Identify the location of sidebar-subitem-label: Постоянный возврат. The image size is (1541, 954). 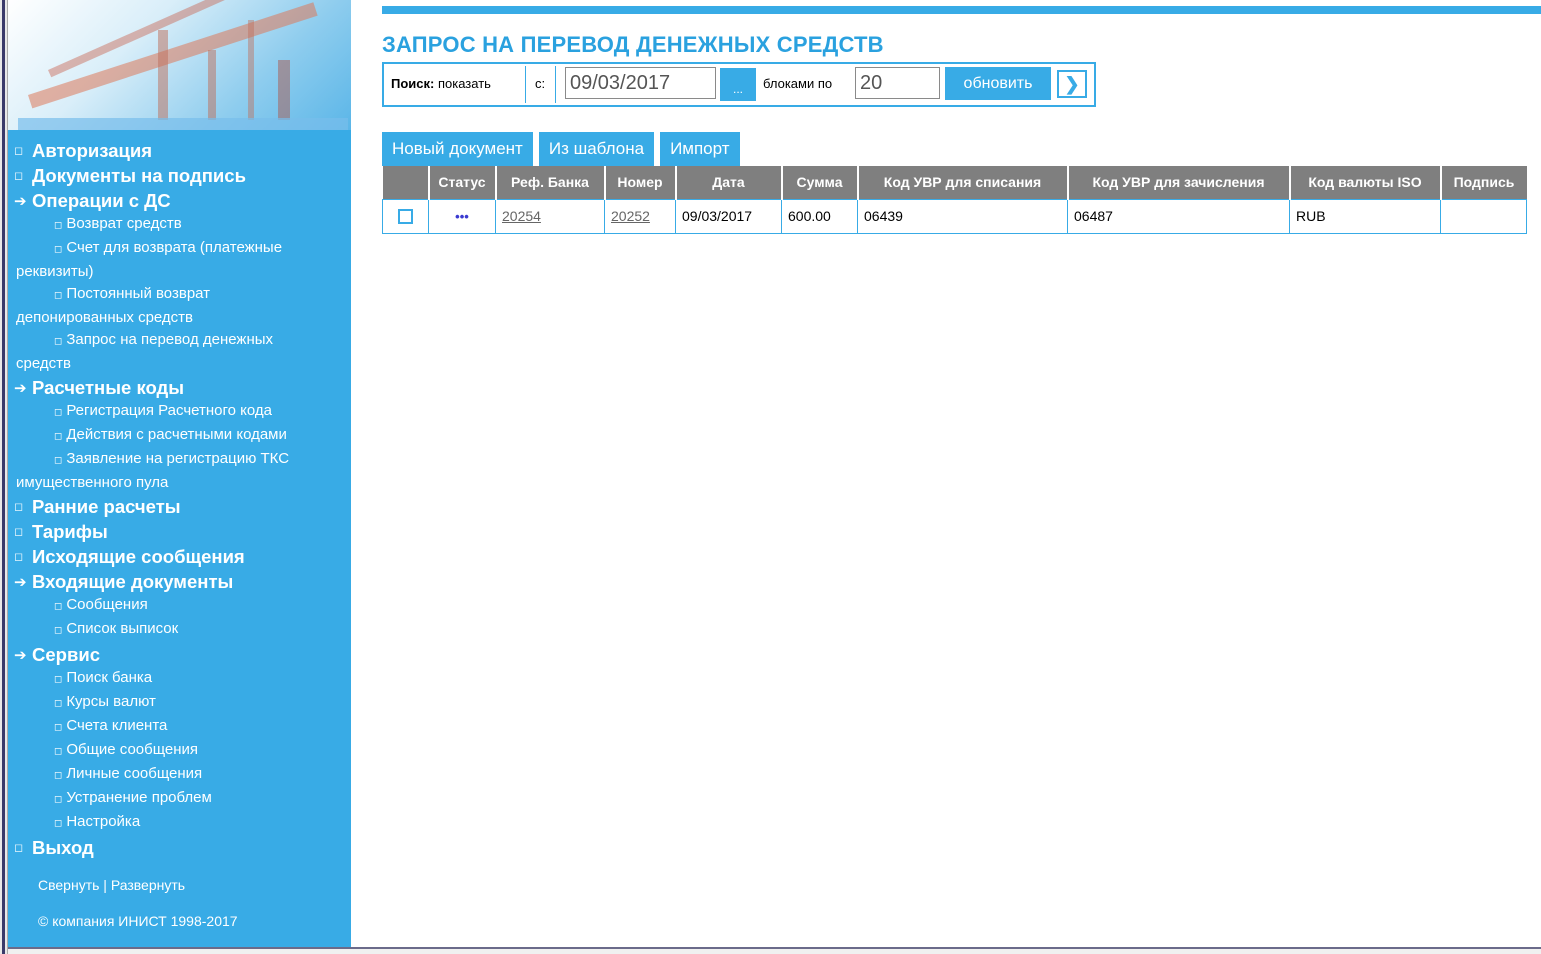
(138, 293).